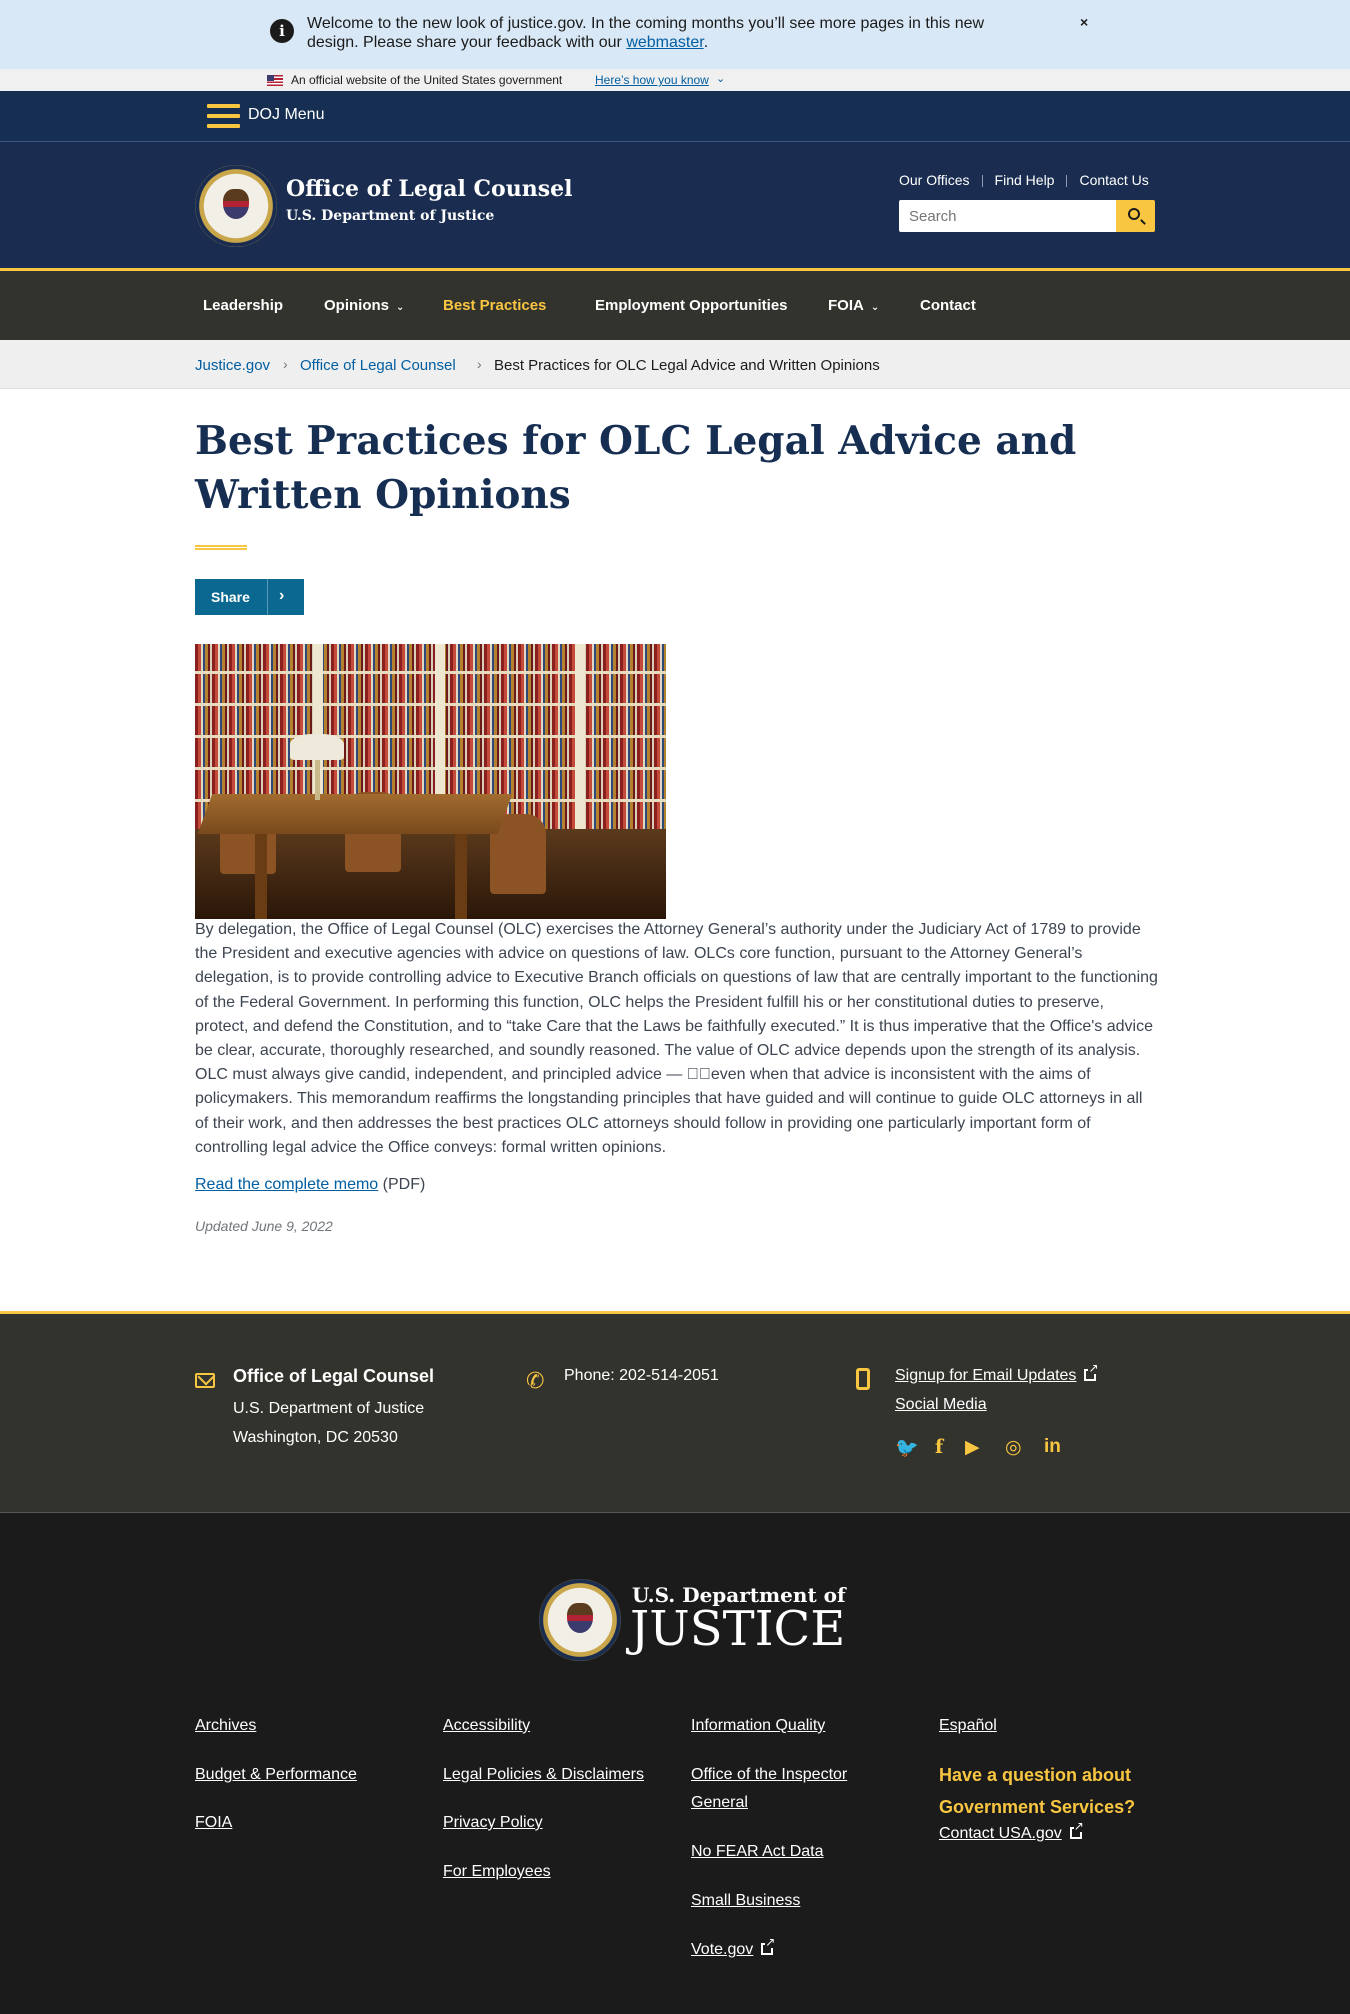 Image resolution: width=1350 pixels, height=2014 pixels. I want to click on footer-justice-wordmark: JUSTICE, so click(738, 1629).